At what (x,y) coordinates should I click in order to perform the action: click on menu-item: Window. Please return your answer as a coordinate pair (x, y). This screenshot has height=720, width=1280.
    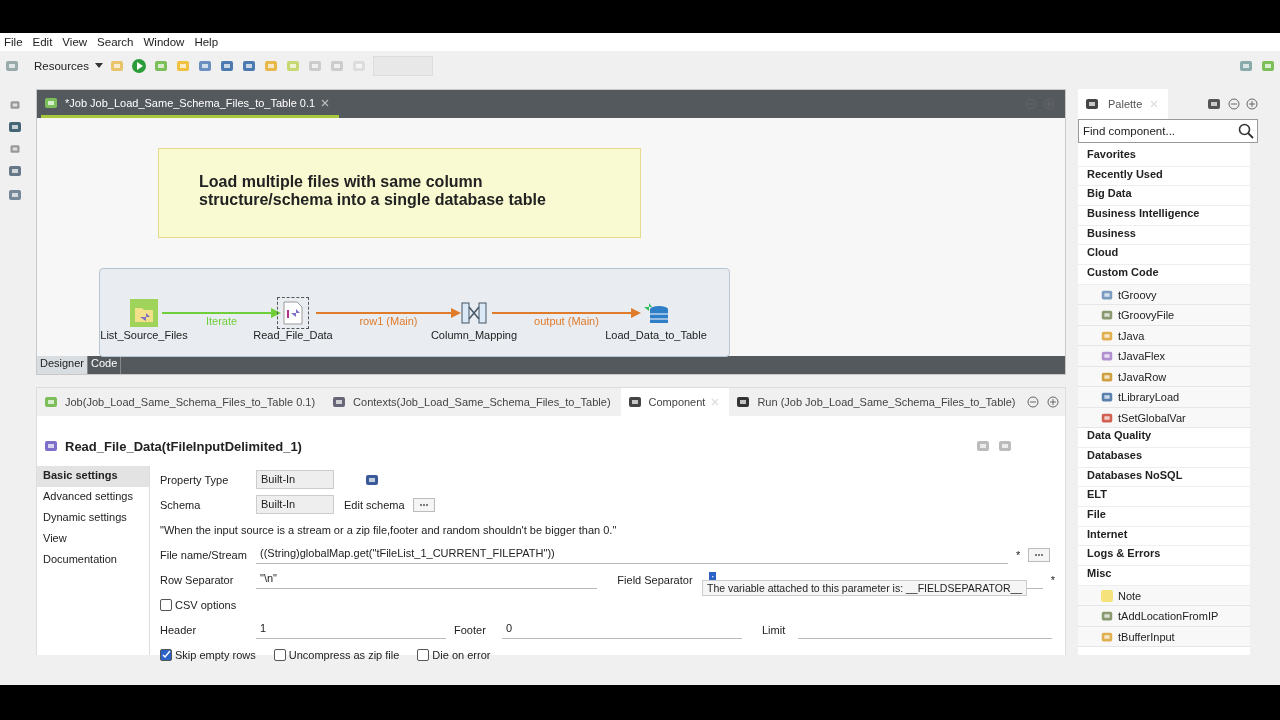
    Looking at the image, I should click on (167, 42).